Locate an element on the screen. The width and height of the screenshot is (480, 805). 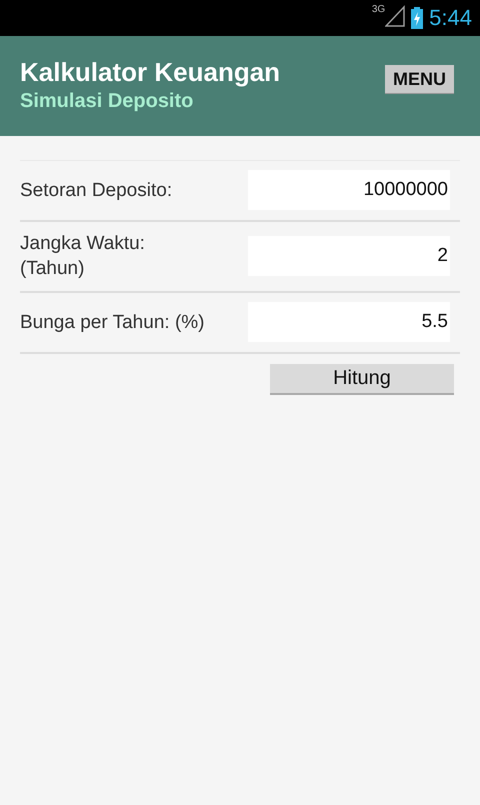
app-subtitle: Simulasi Deposito is located at coordinates (107, 101).